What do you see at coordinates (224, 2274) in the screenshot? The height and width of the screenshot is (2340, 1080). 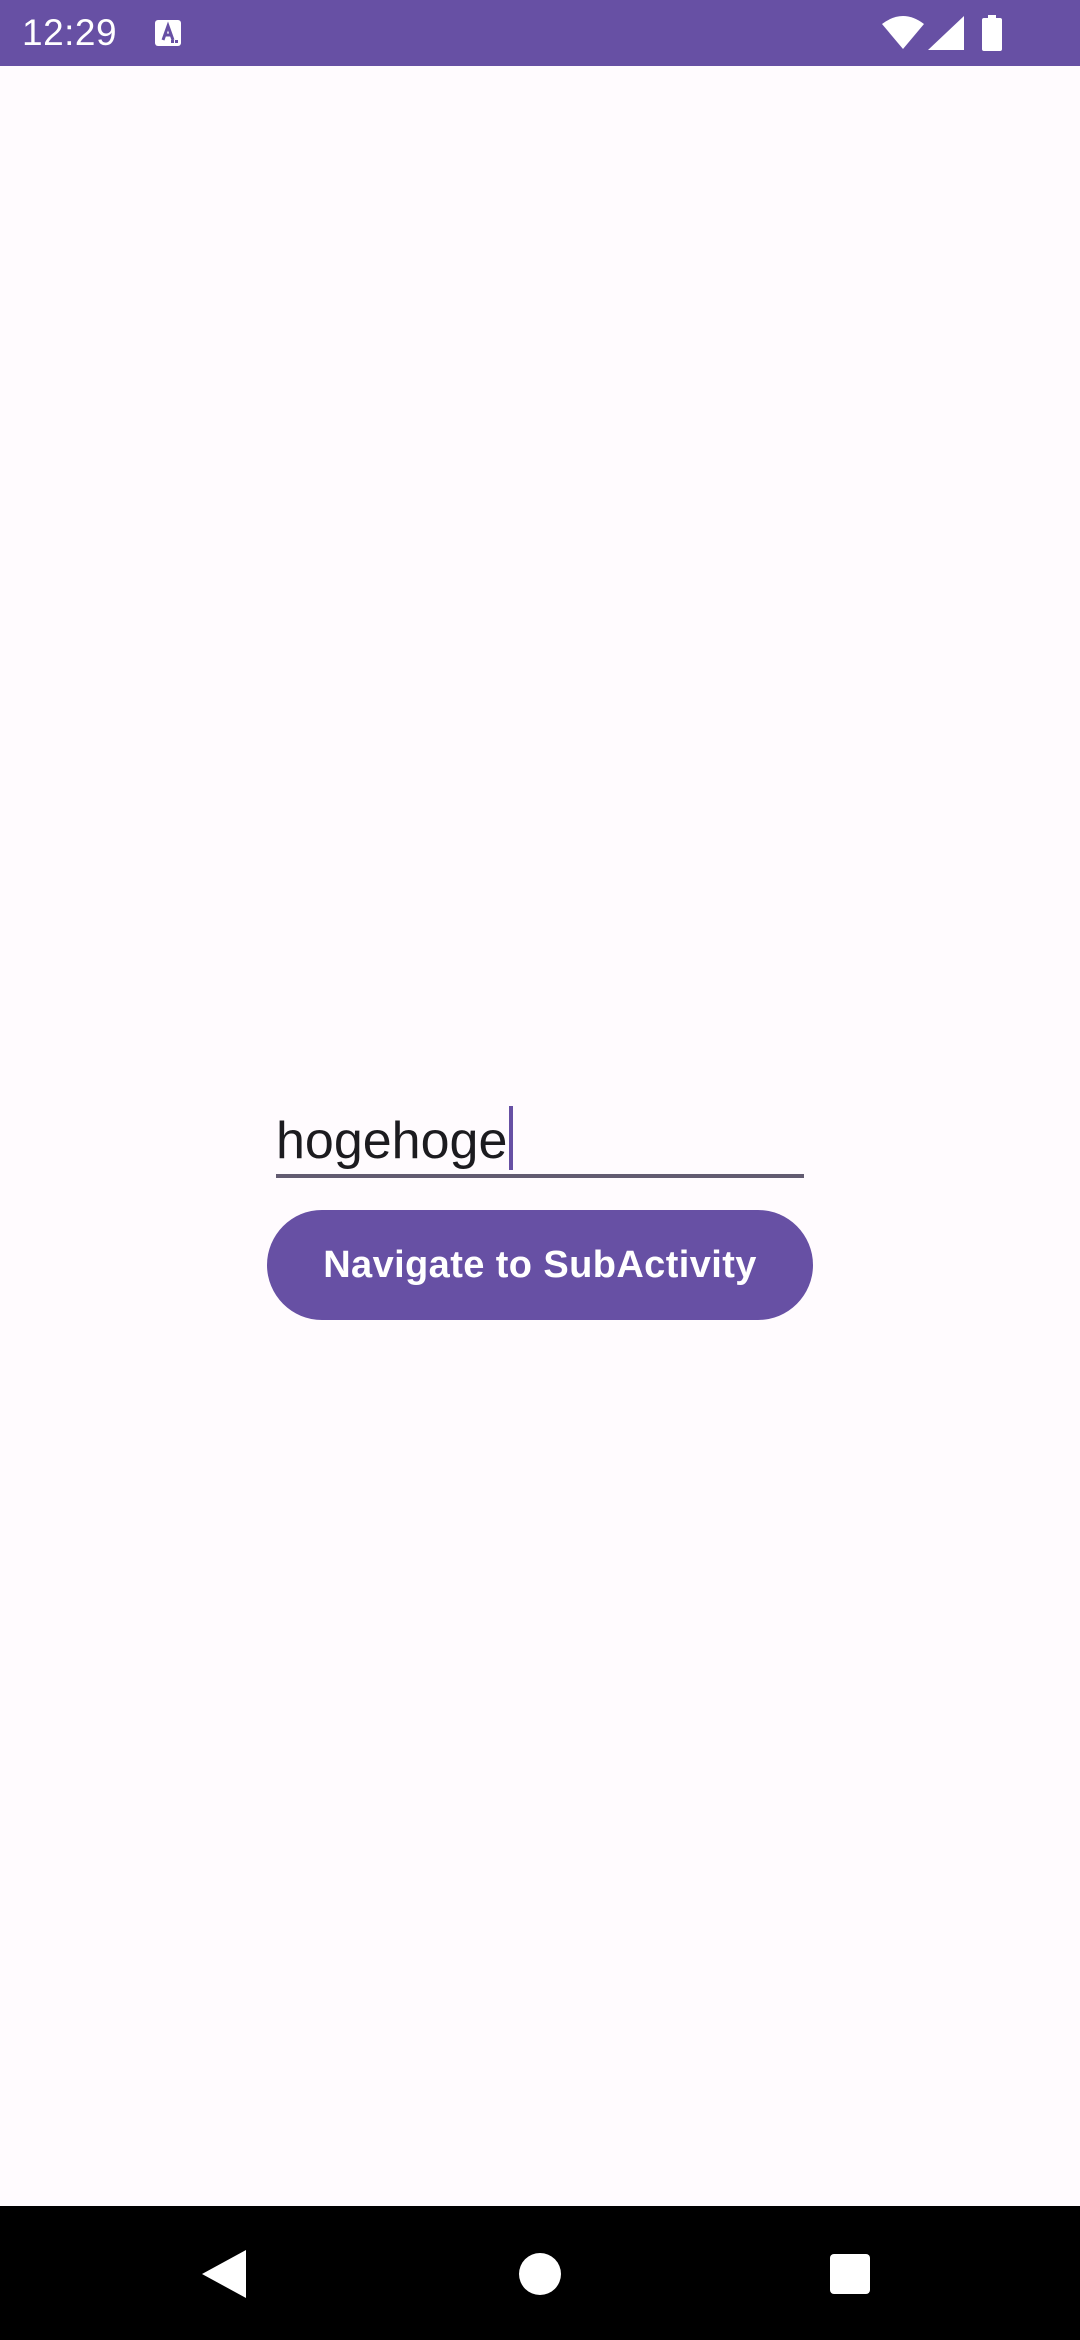 I see `back-icon` at bounding box center [224, 2274].